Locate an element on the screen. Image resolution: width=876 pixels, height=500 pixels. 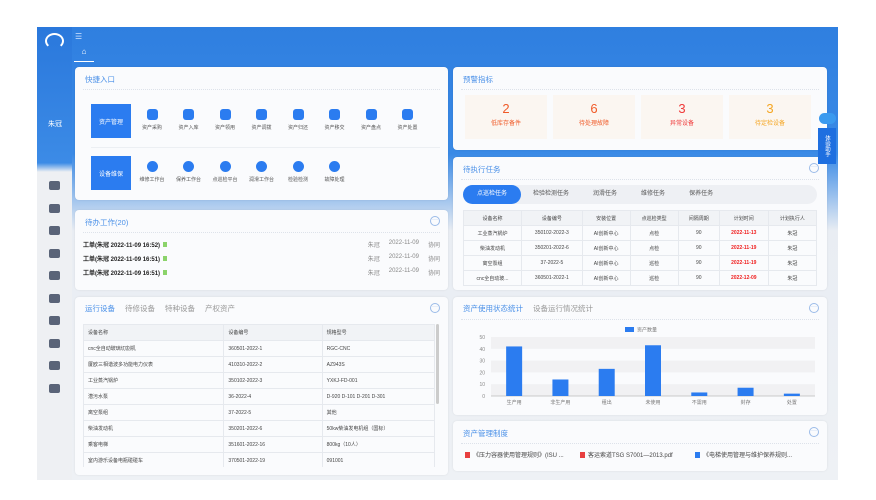
asset-status-chart: 0 10 20 30 40 50 生产用 非生产用 租出 未使用 不需用 封存 处置 资产数量 is located at coordinates (647, 366).